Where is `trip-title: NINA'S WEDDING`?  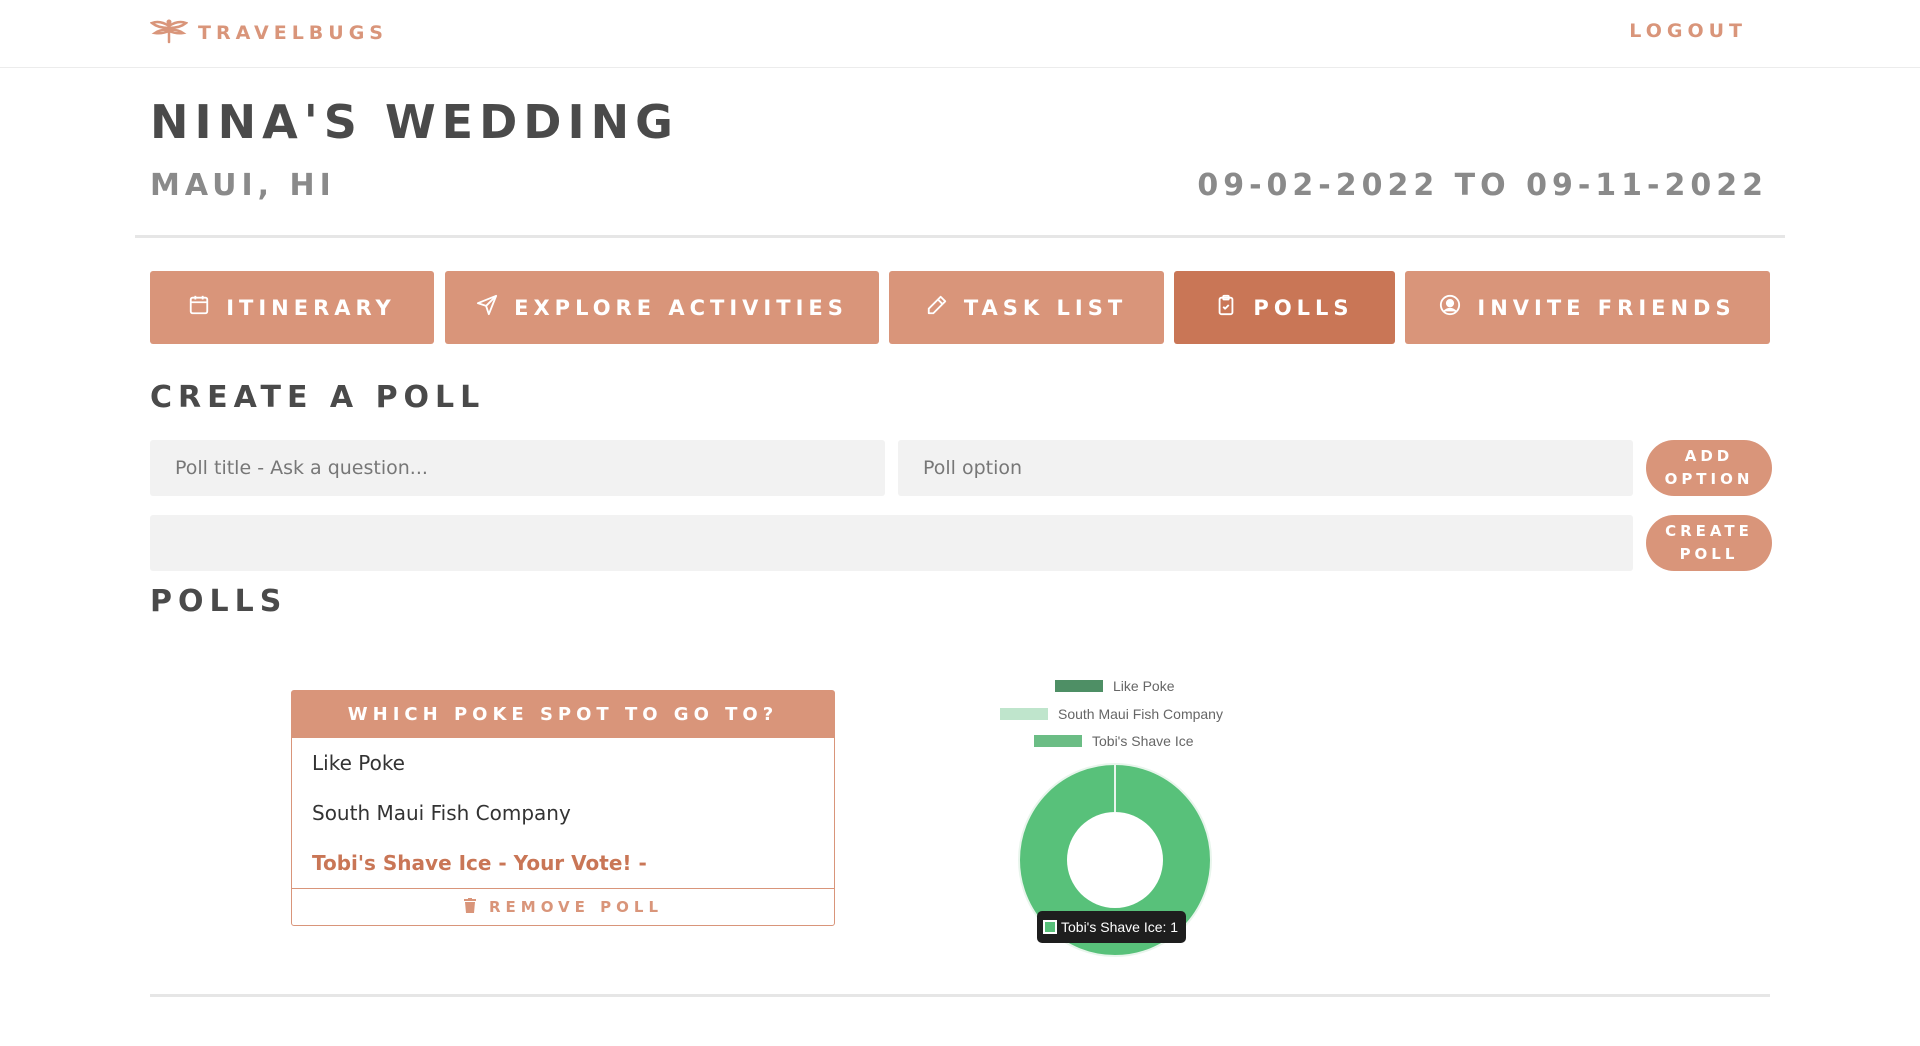
trip-title: NINA'S WEDDING is located at coordinates (414, 122).